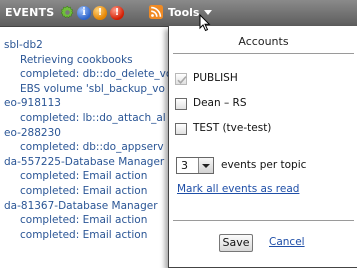 This screenshot has width=357, height=268. Describe the element at coordinates (184, 165) in the screenshot. I see `events-per-topic-value: 3` at that location.